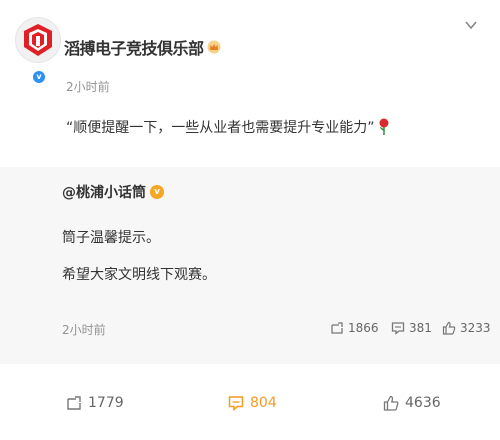 The height and width of the screenshot is (440, 500). Describe the element at coordinates (423, 403) in the screenshot. I see `like-count: 4636` at that location.